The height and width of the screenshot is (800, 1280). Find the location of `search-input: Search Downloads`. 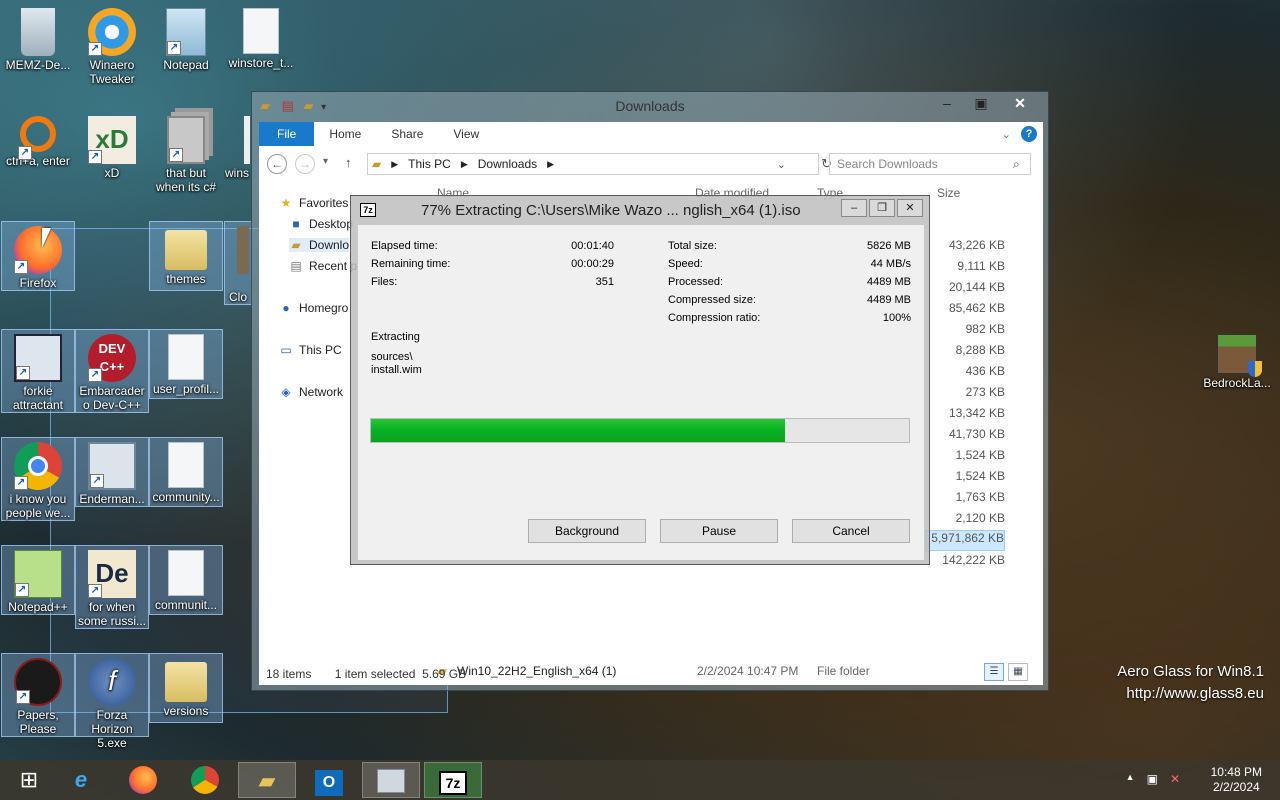

search-input: Search Downloads is located at coordinates (930, 164).